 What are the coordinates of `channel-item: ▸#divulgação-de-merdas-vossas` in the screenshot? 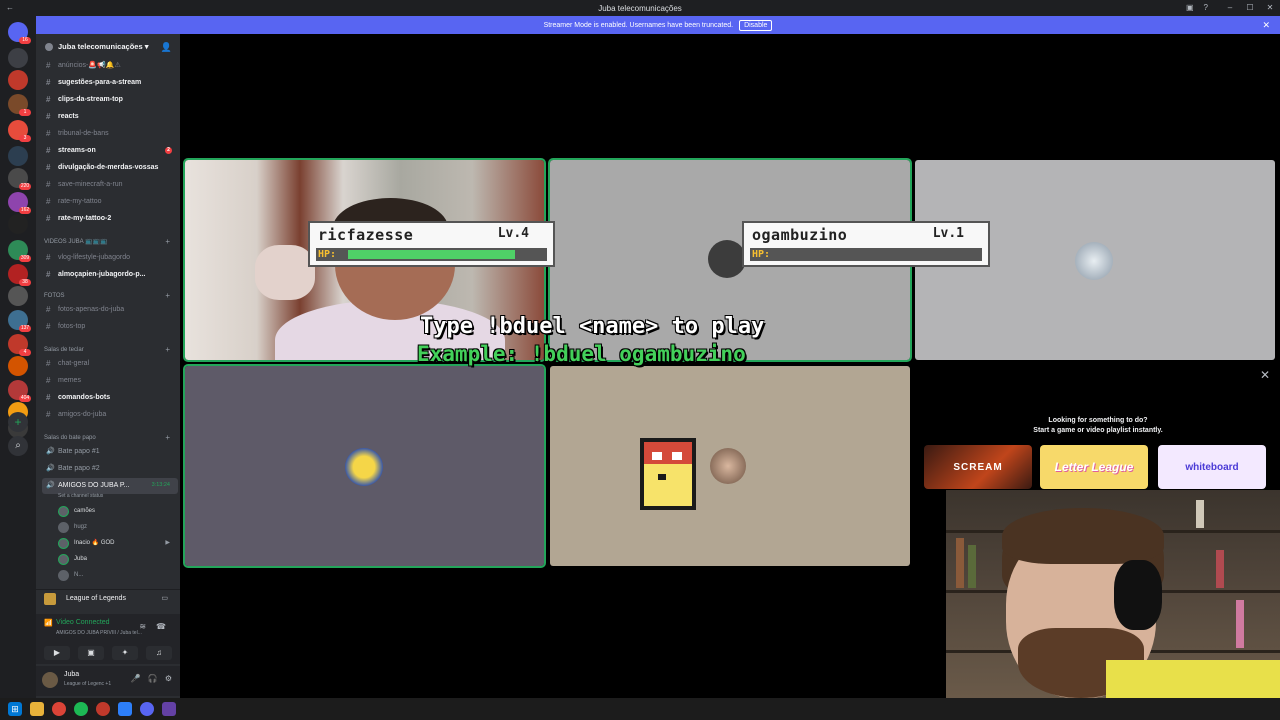 It's located at (110, 167).